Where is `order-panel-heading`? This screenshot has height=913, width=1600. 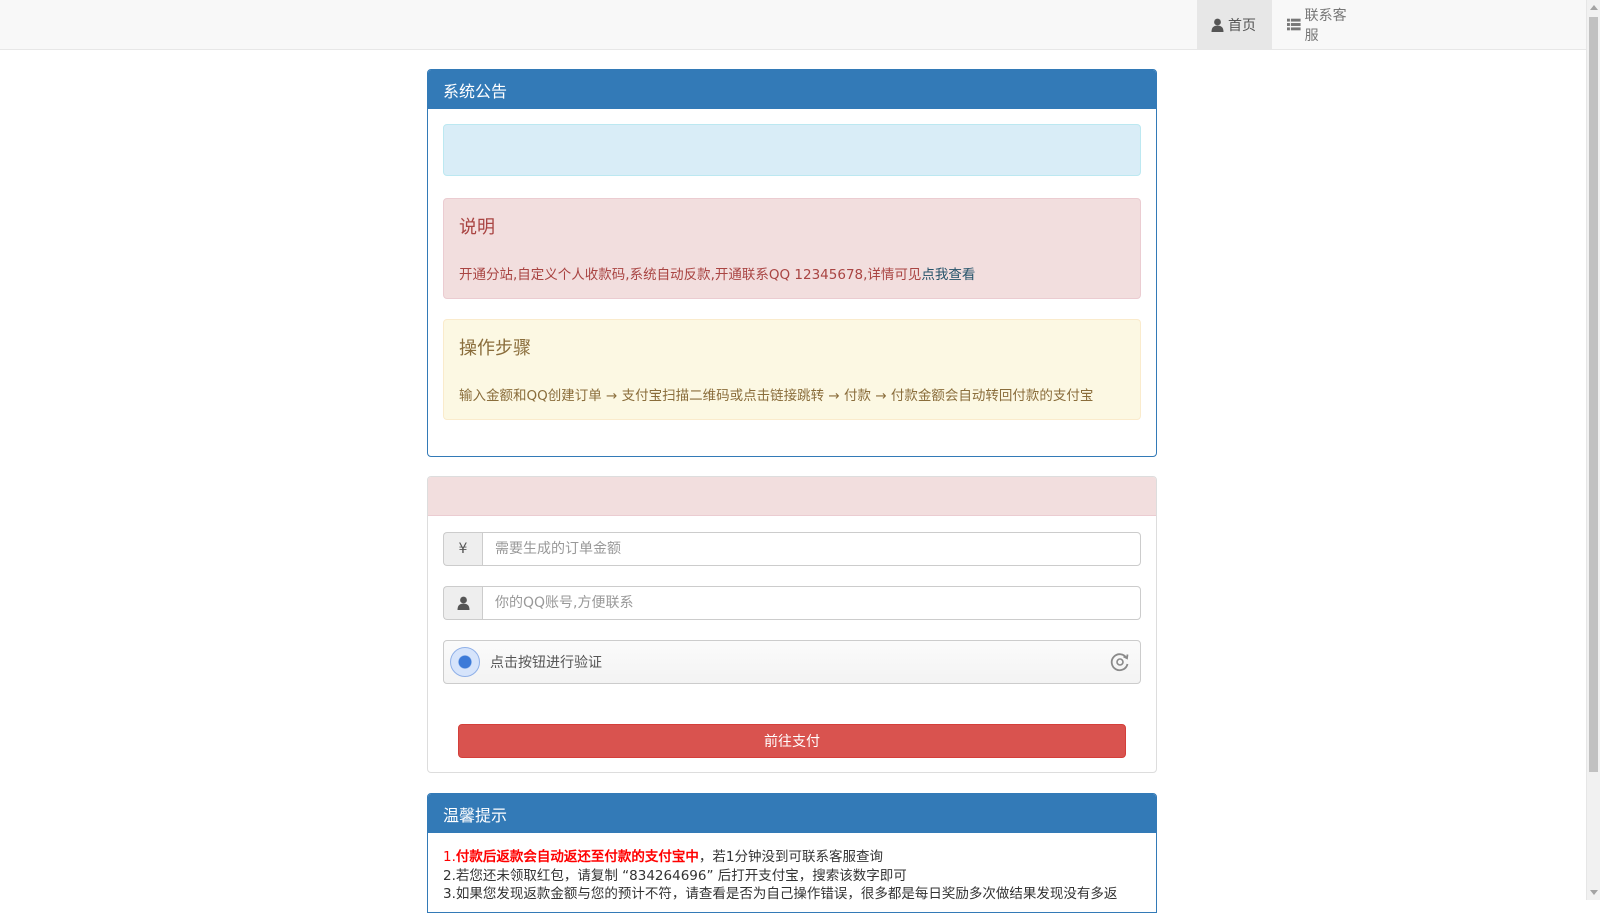 order-panel-heading is located at coordinates (792, 496).